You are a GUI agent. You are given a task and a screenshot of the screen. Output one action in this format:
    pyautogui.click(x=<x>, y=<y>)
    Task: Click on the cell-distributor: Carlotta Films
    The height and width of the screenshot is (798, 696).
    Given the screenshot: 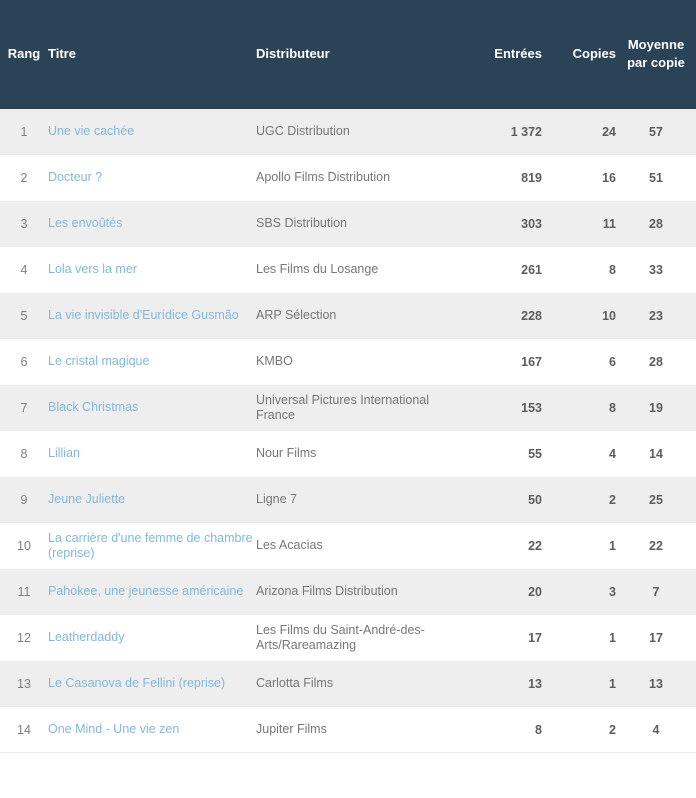 What is the action you would take?
    pyautogui.click(x=295, y=683)
    